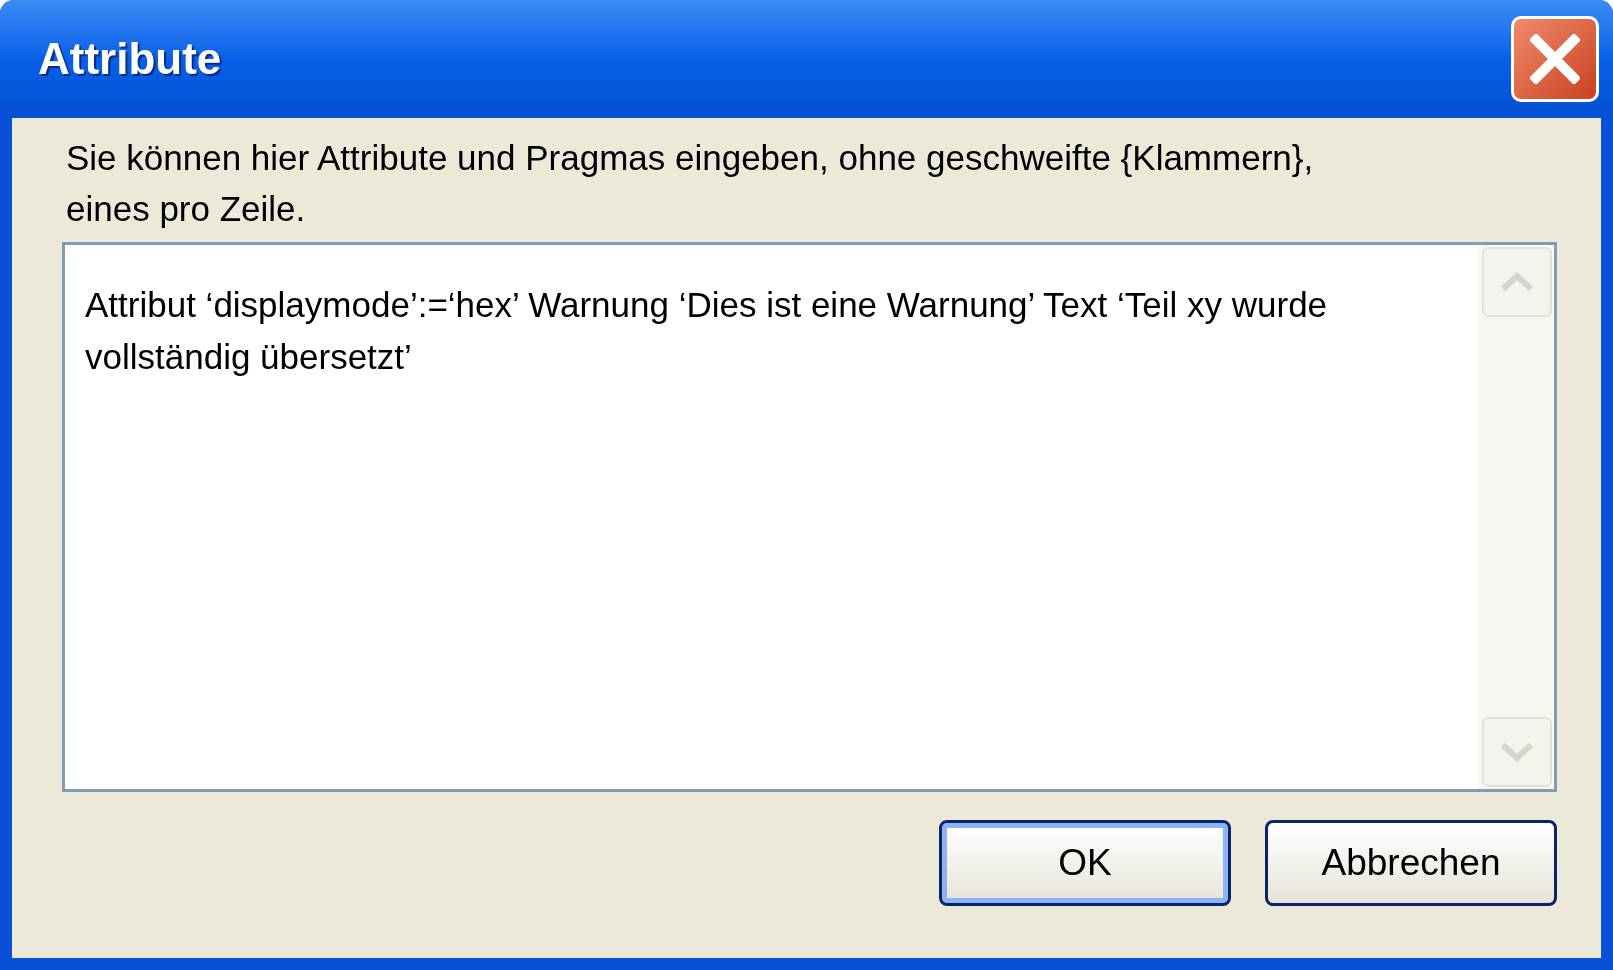  What do you see at coordinates (1085, 863) in the screenshot?
I see `dialog-button: OK` at bounding box center [1085, 863].